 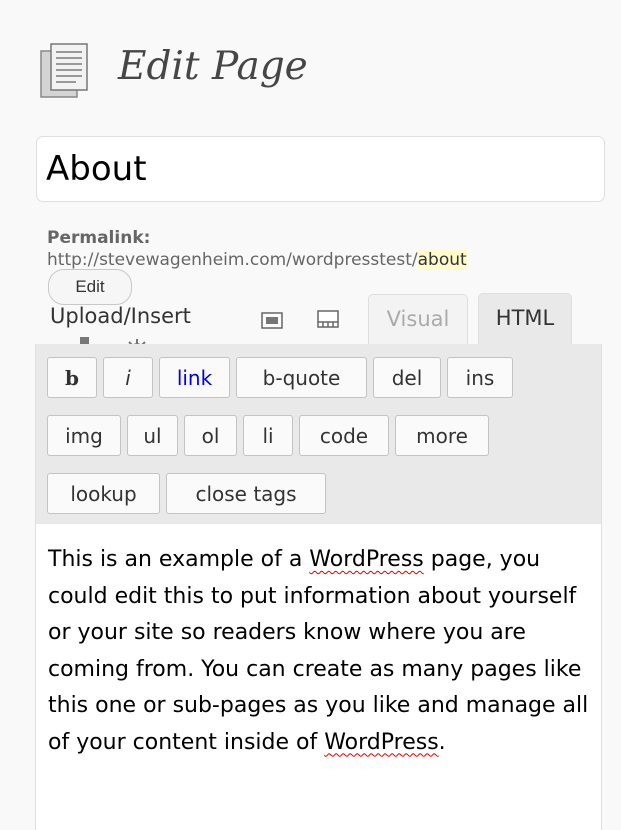 What do you see at coordinates (103, 493) in the screenshot?
I see `lookup-button: lookup` at bounding box center [103, 493].